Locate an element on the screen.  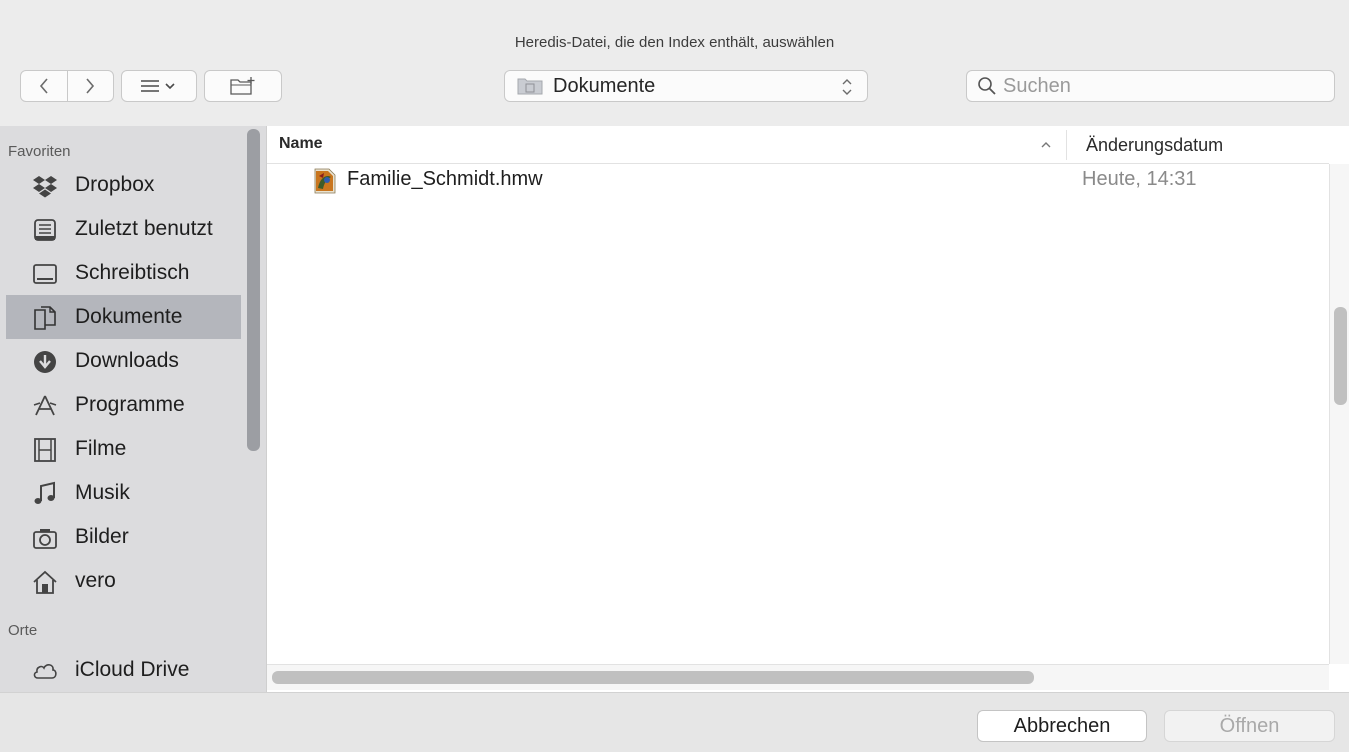
downloads-icon is located at coordinates (45, 362).